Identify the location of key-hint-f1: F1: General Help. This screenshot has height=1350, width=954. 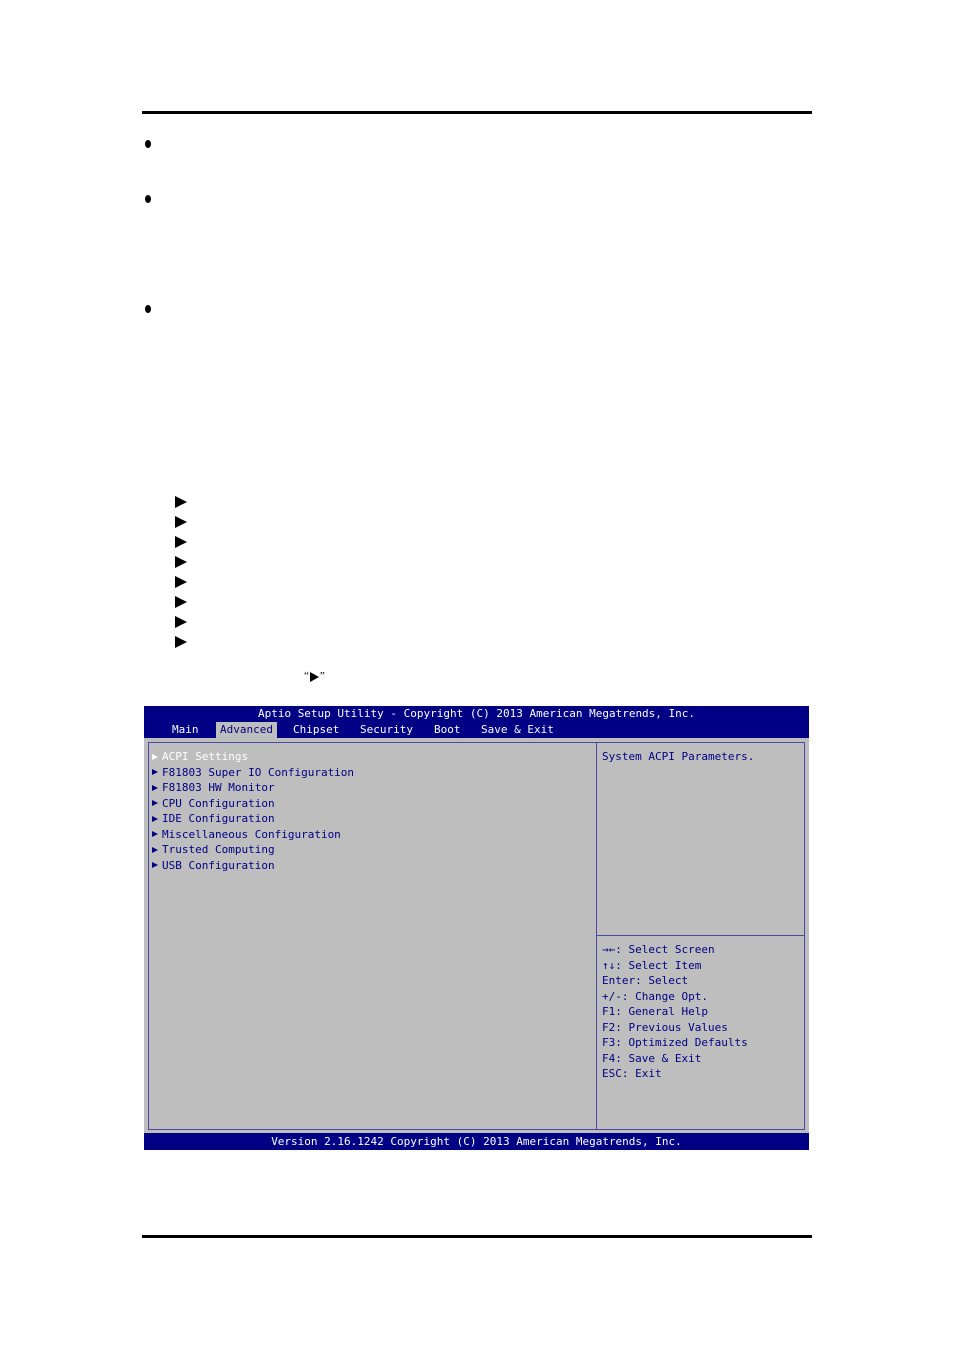
(655, 1011).